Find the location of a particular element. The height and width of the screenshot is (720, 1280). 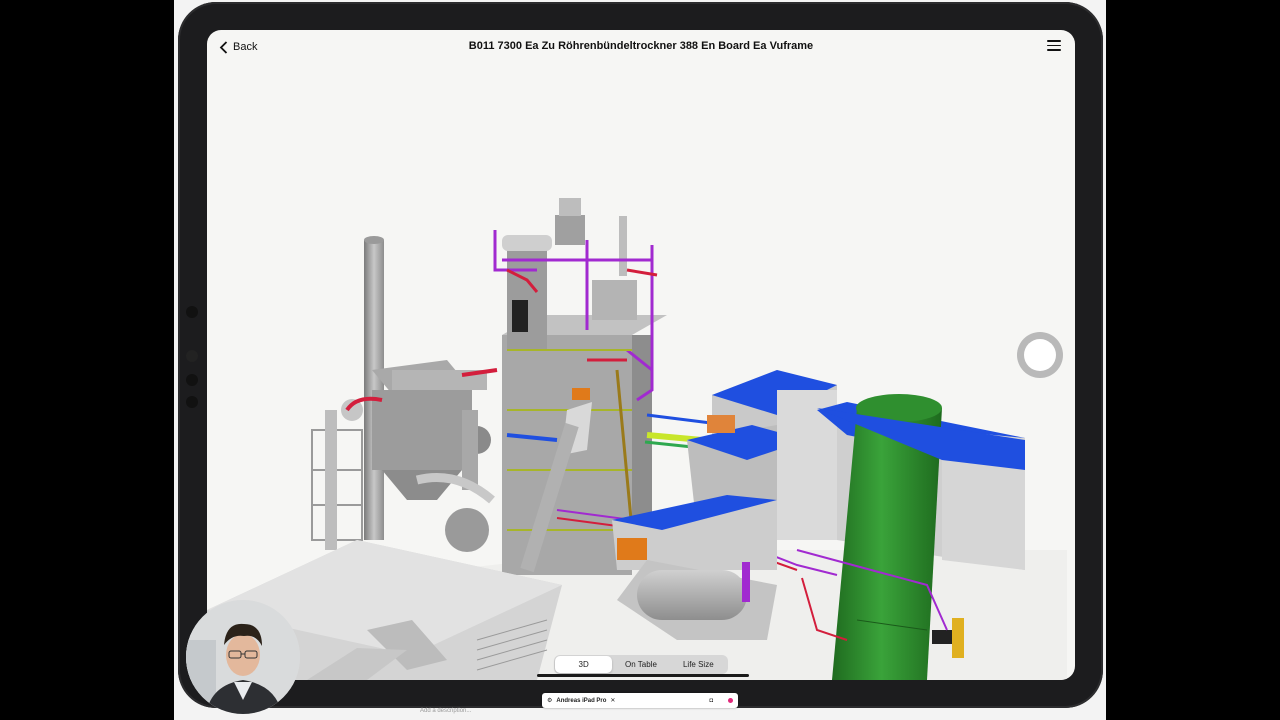

device-label: Andreas iPad Pro is located at coordinates (581, 700).